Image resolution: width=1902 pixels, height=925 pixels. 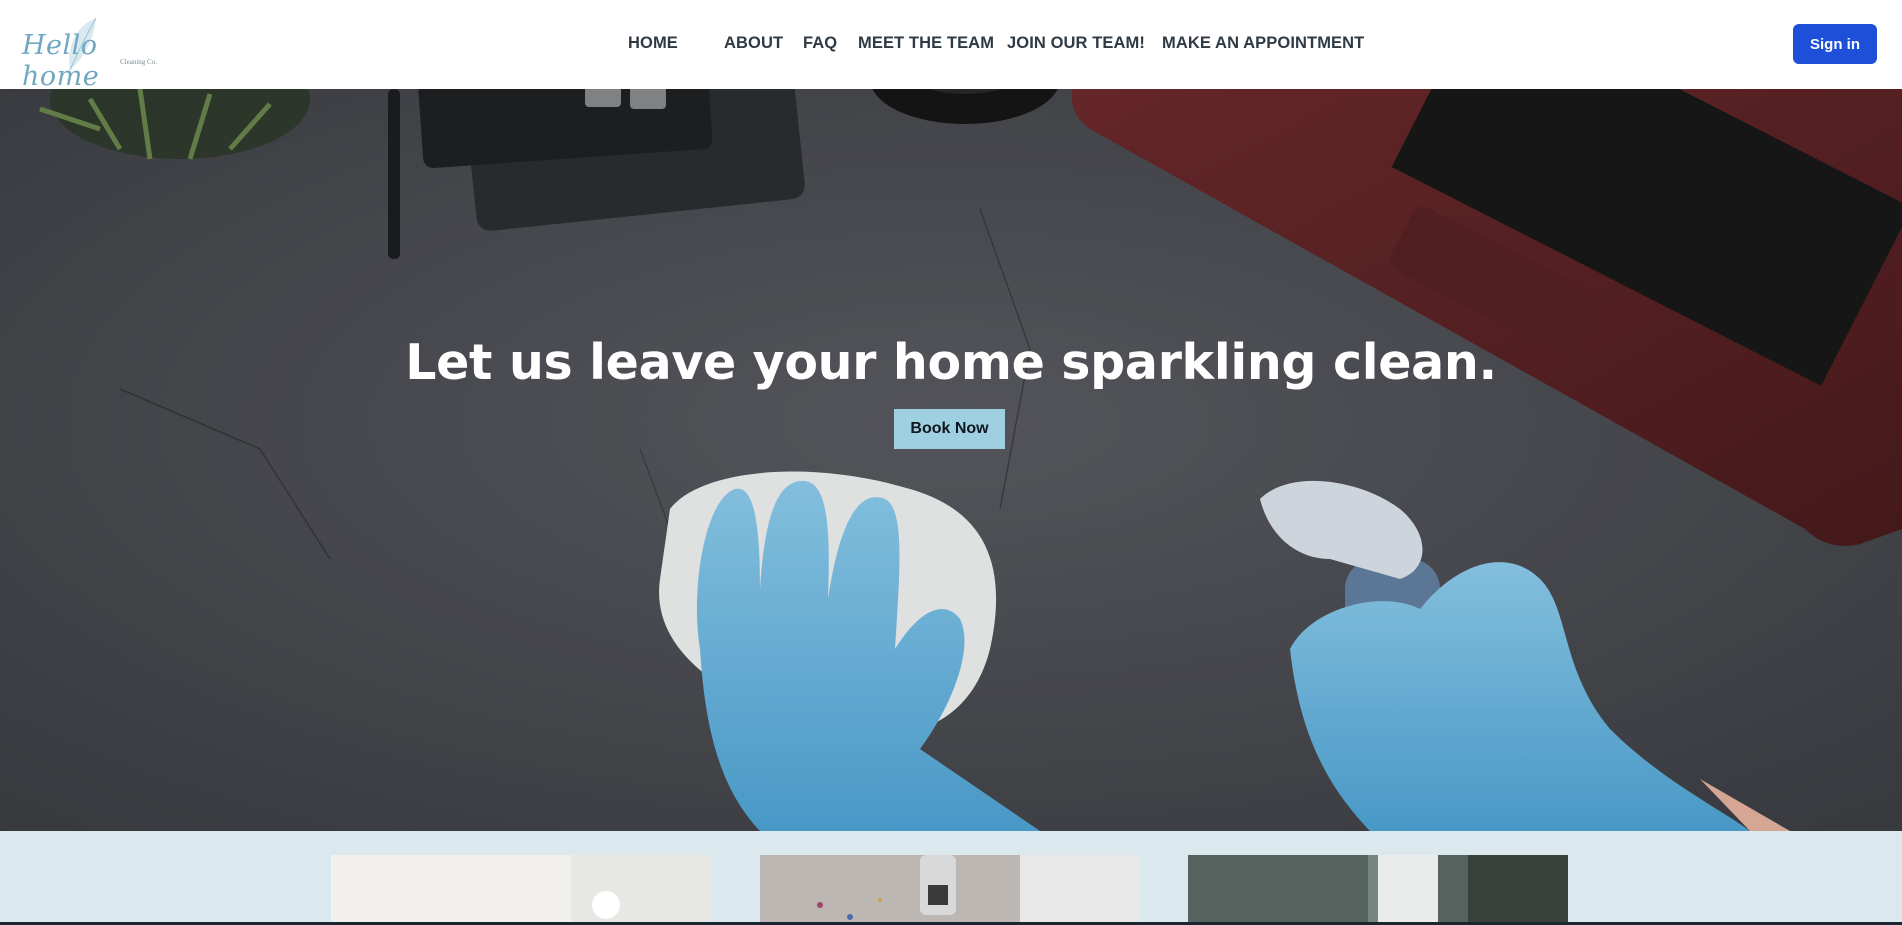 What do you see at coordinates (91, 53) in the screenshot?
I see `brand-logo: Hello home Cleaning Co.` at bounding box center [91, 53].